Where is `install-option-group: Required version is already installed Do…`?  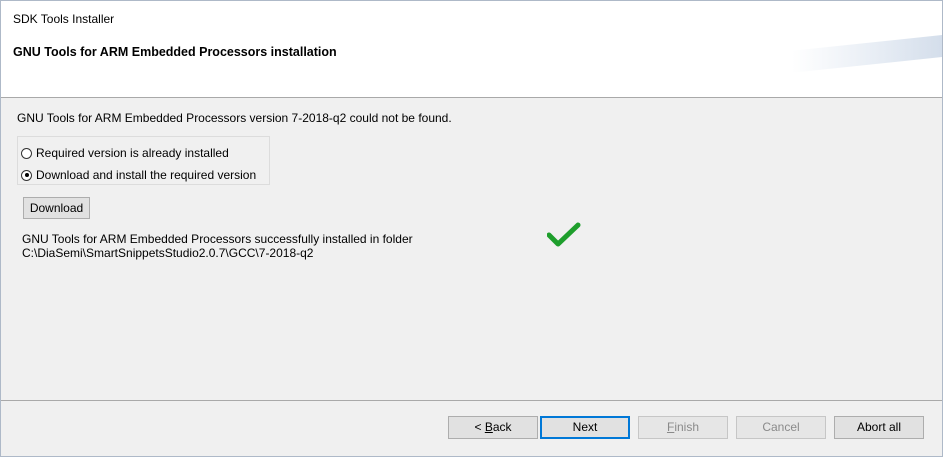 install-option-group: Required version is already installed Do… is located at coordinates (143, 160).